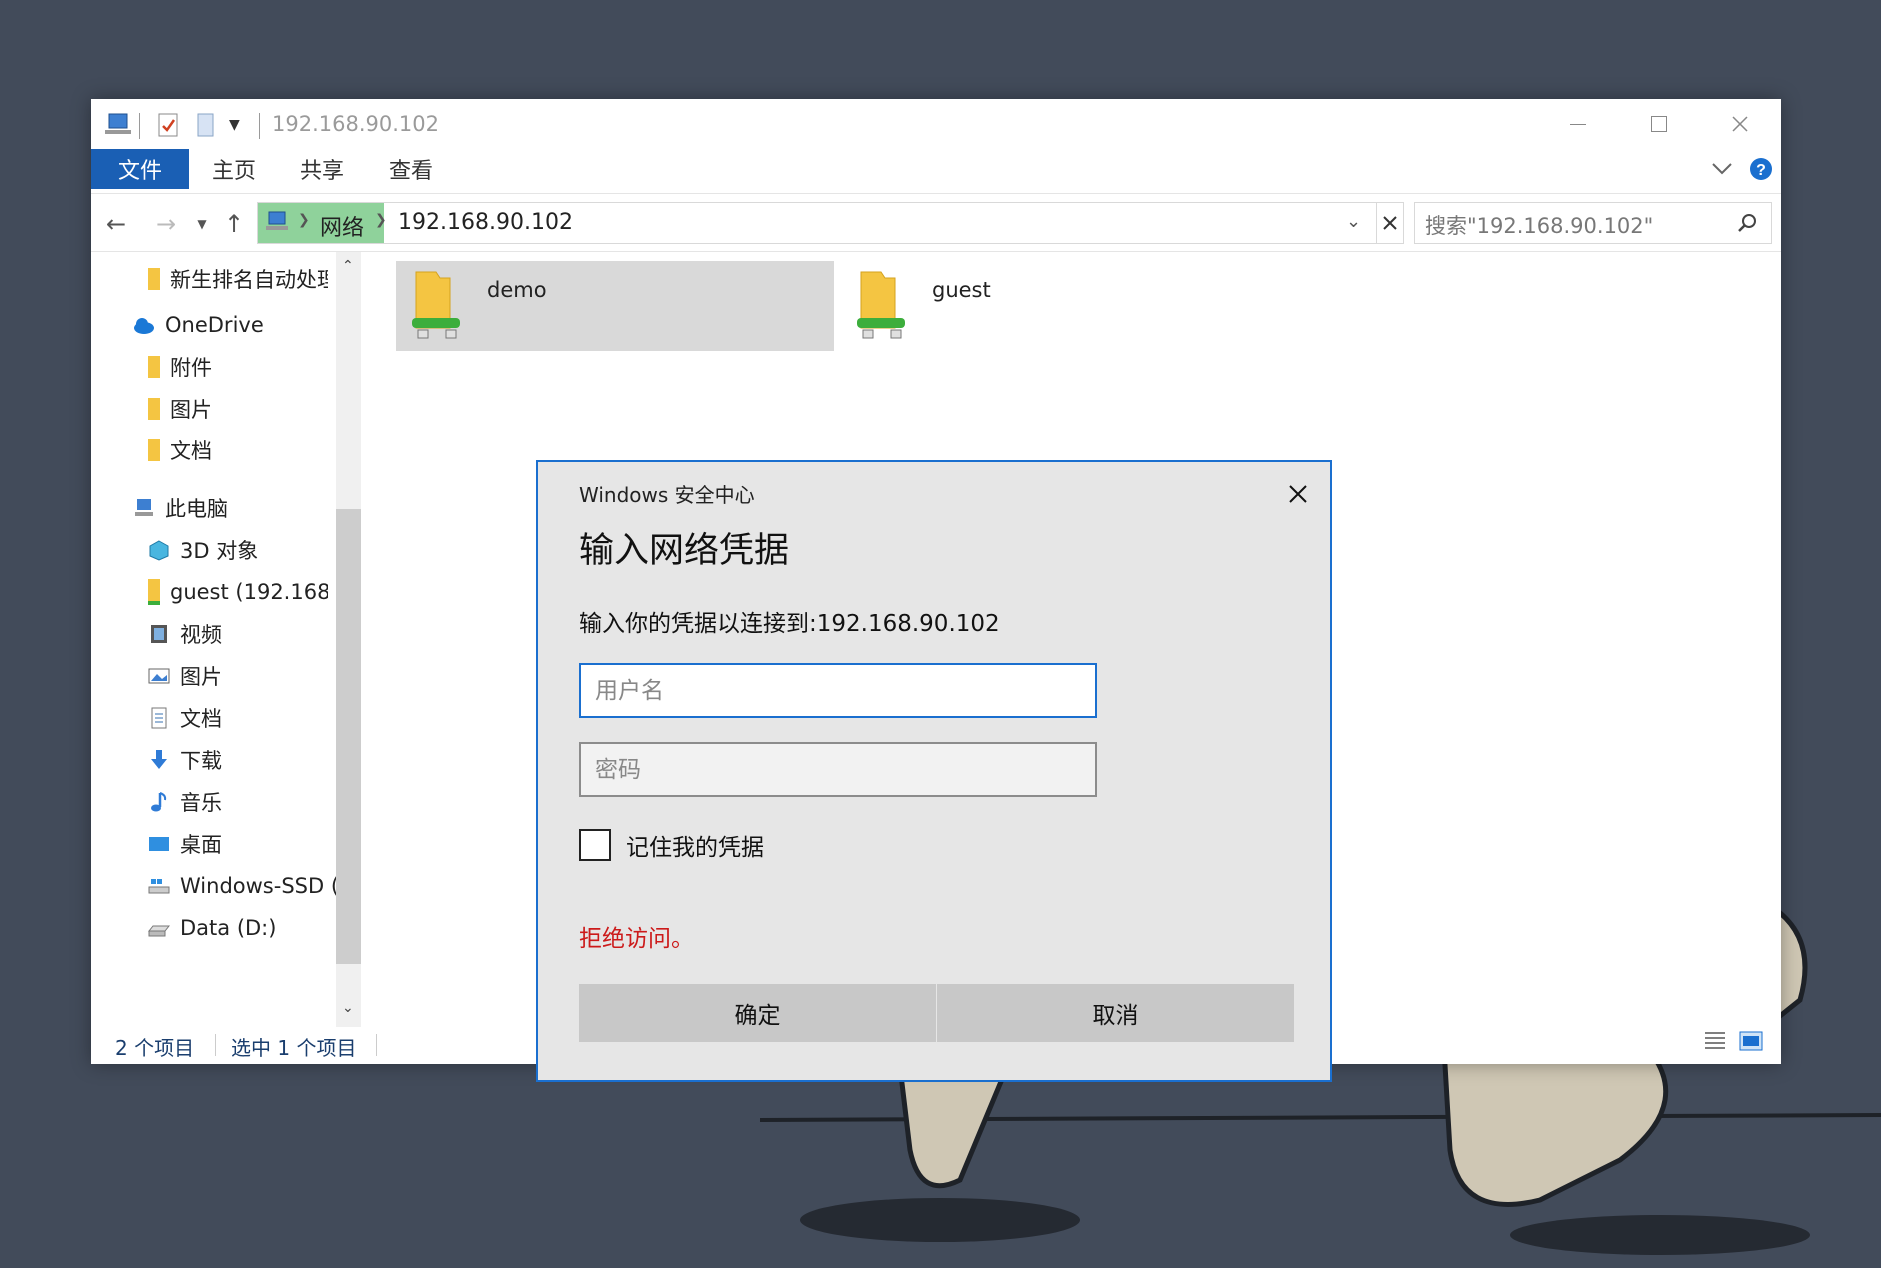 The width and height of the screenshot is (1881, 1268). I want to click on details-view-button, so click(1715, 1043).